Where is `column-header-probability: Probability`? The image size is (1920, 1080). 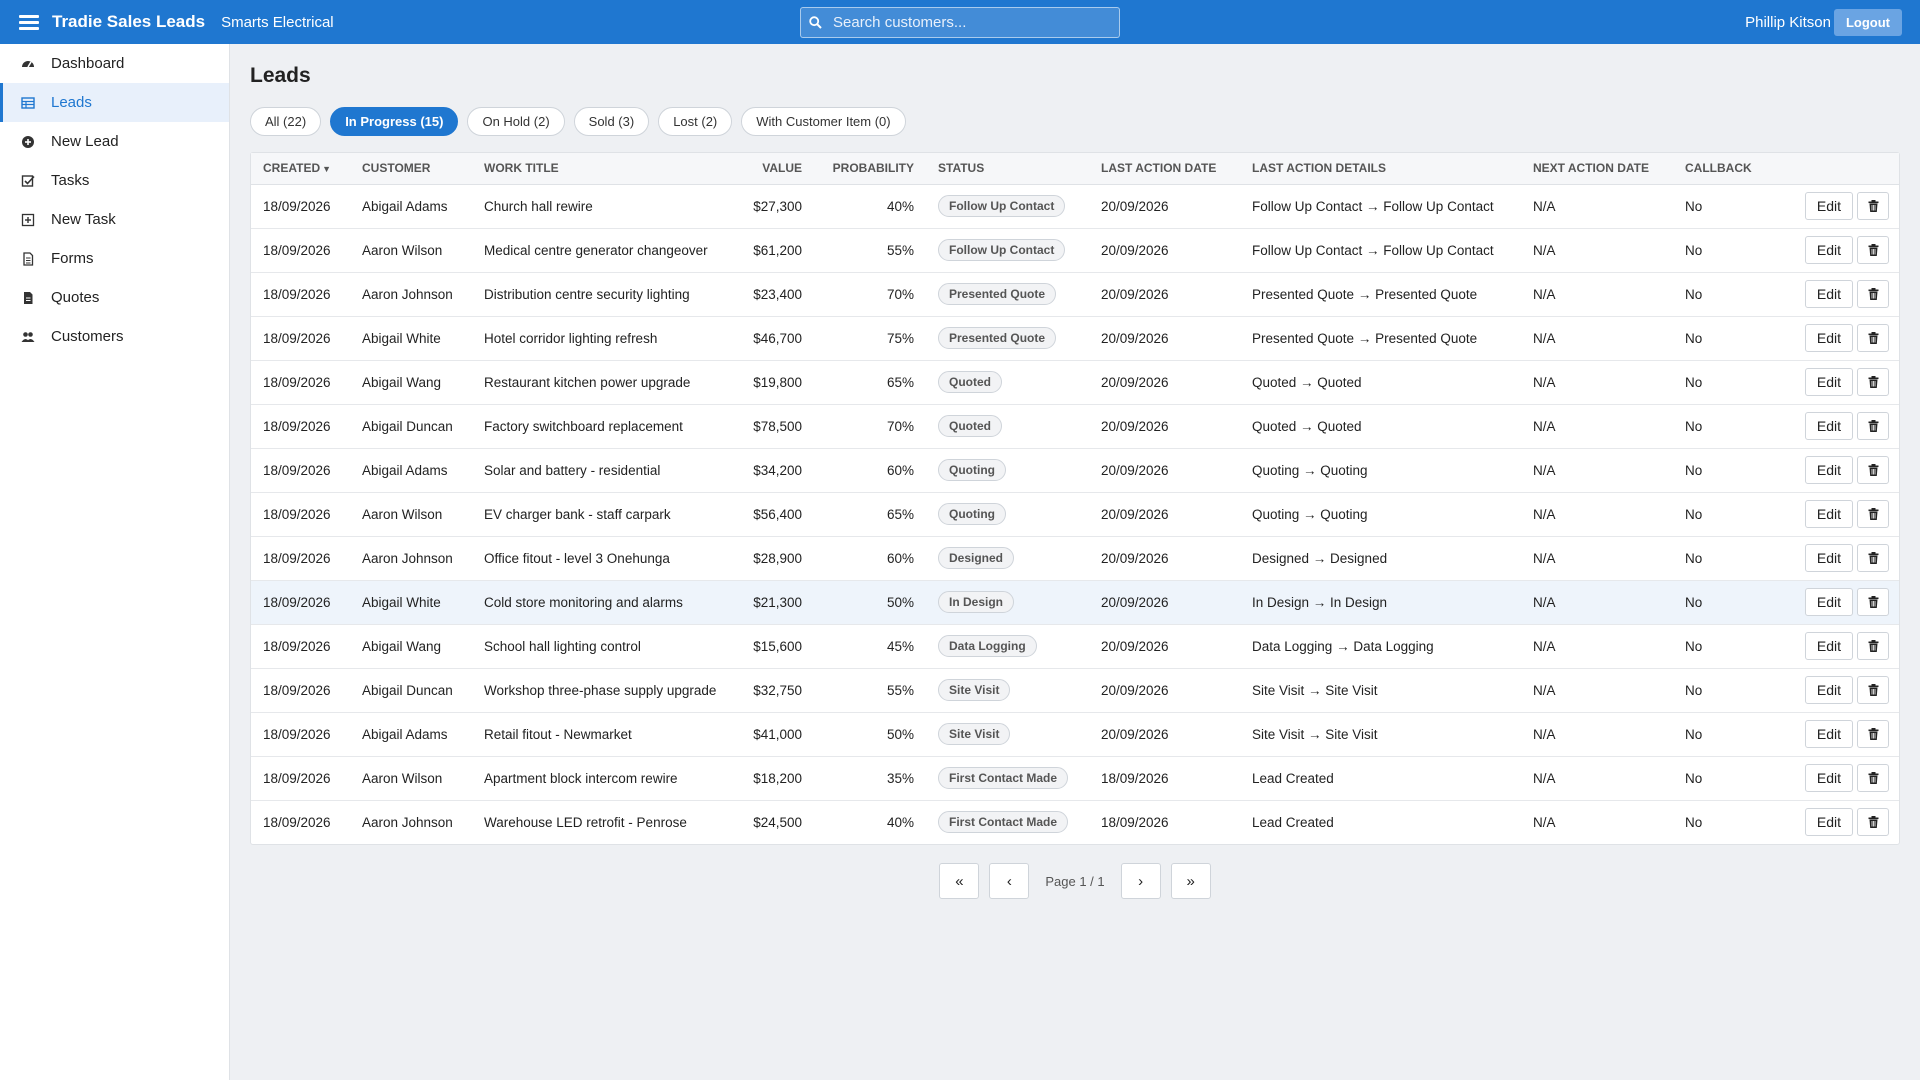
column-header-probability: Probability is located at coordinates (870, 169).